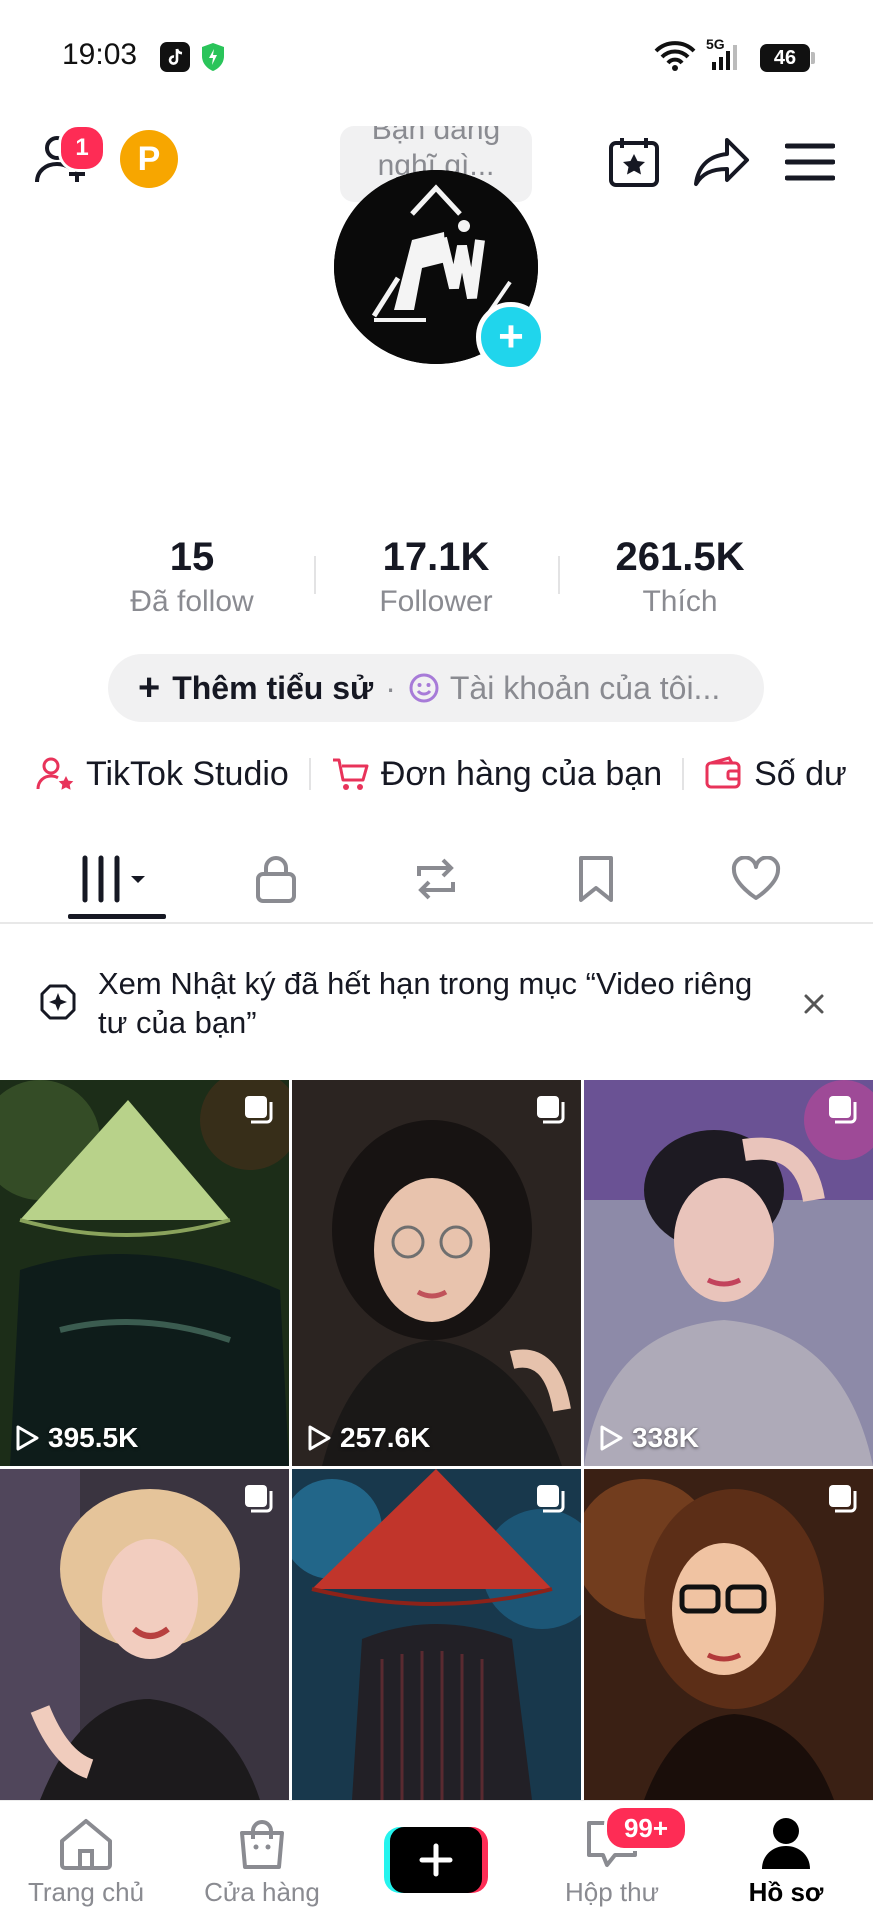  I want to click on add-avatar-button: +, so click(511, 337).